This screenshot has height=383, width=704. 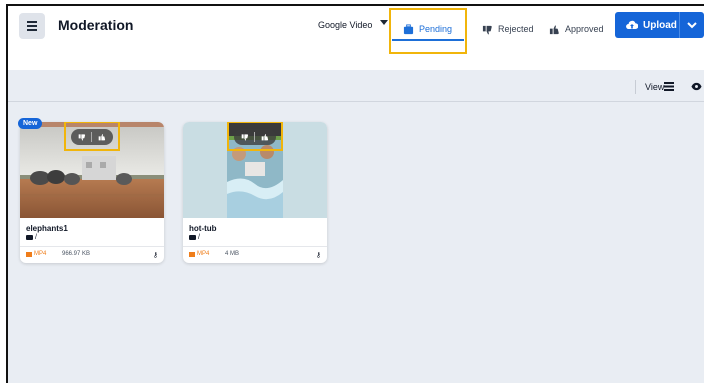 What do you see at coordinates (384, 22) in the screenshot?
I see `chevron-down-icon` at bounding box center [384, 22].